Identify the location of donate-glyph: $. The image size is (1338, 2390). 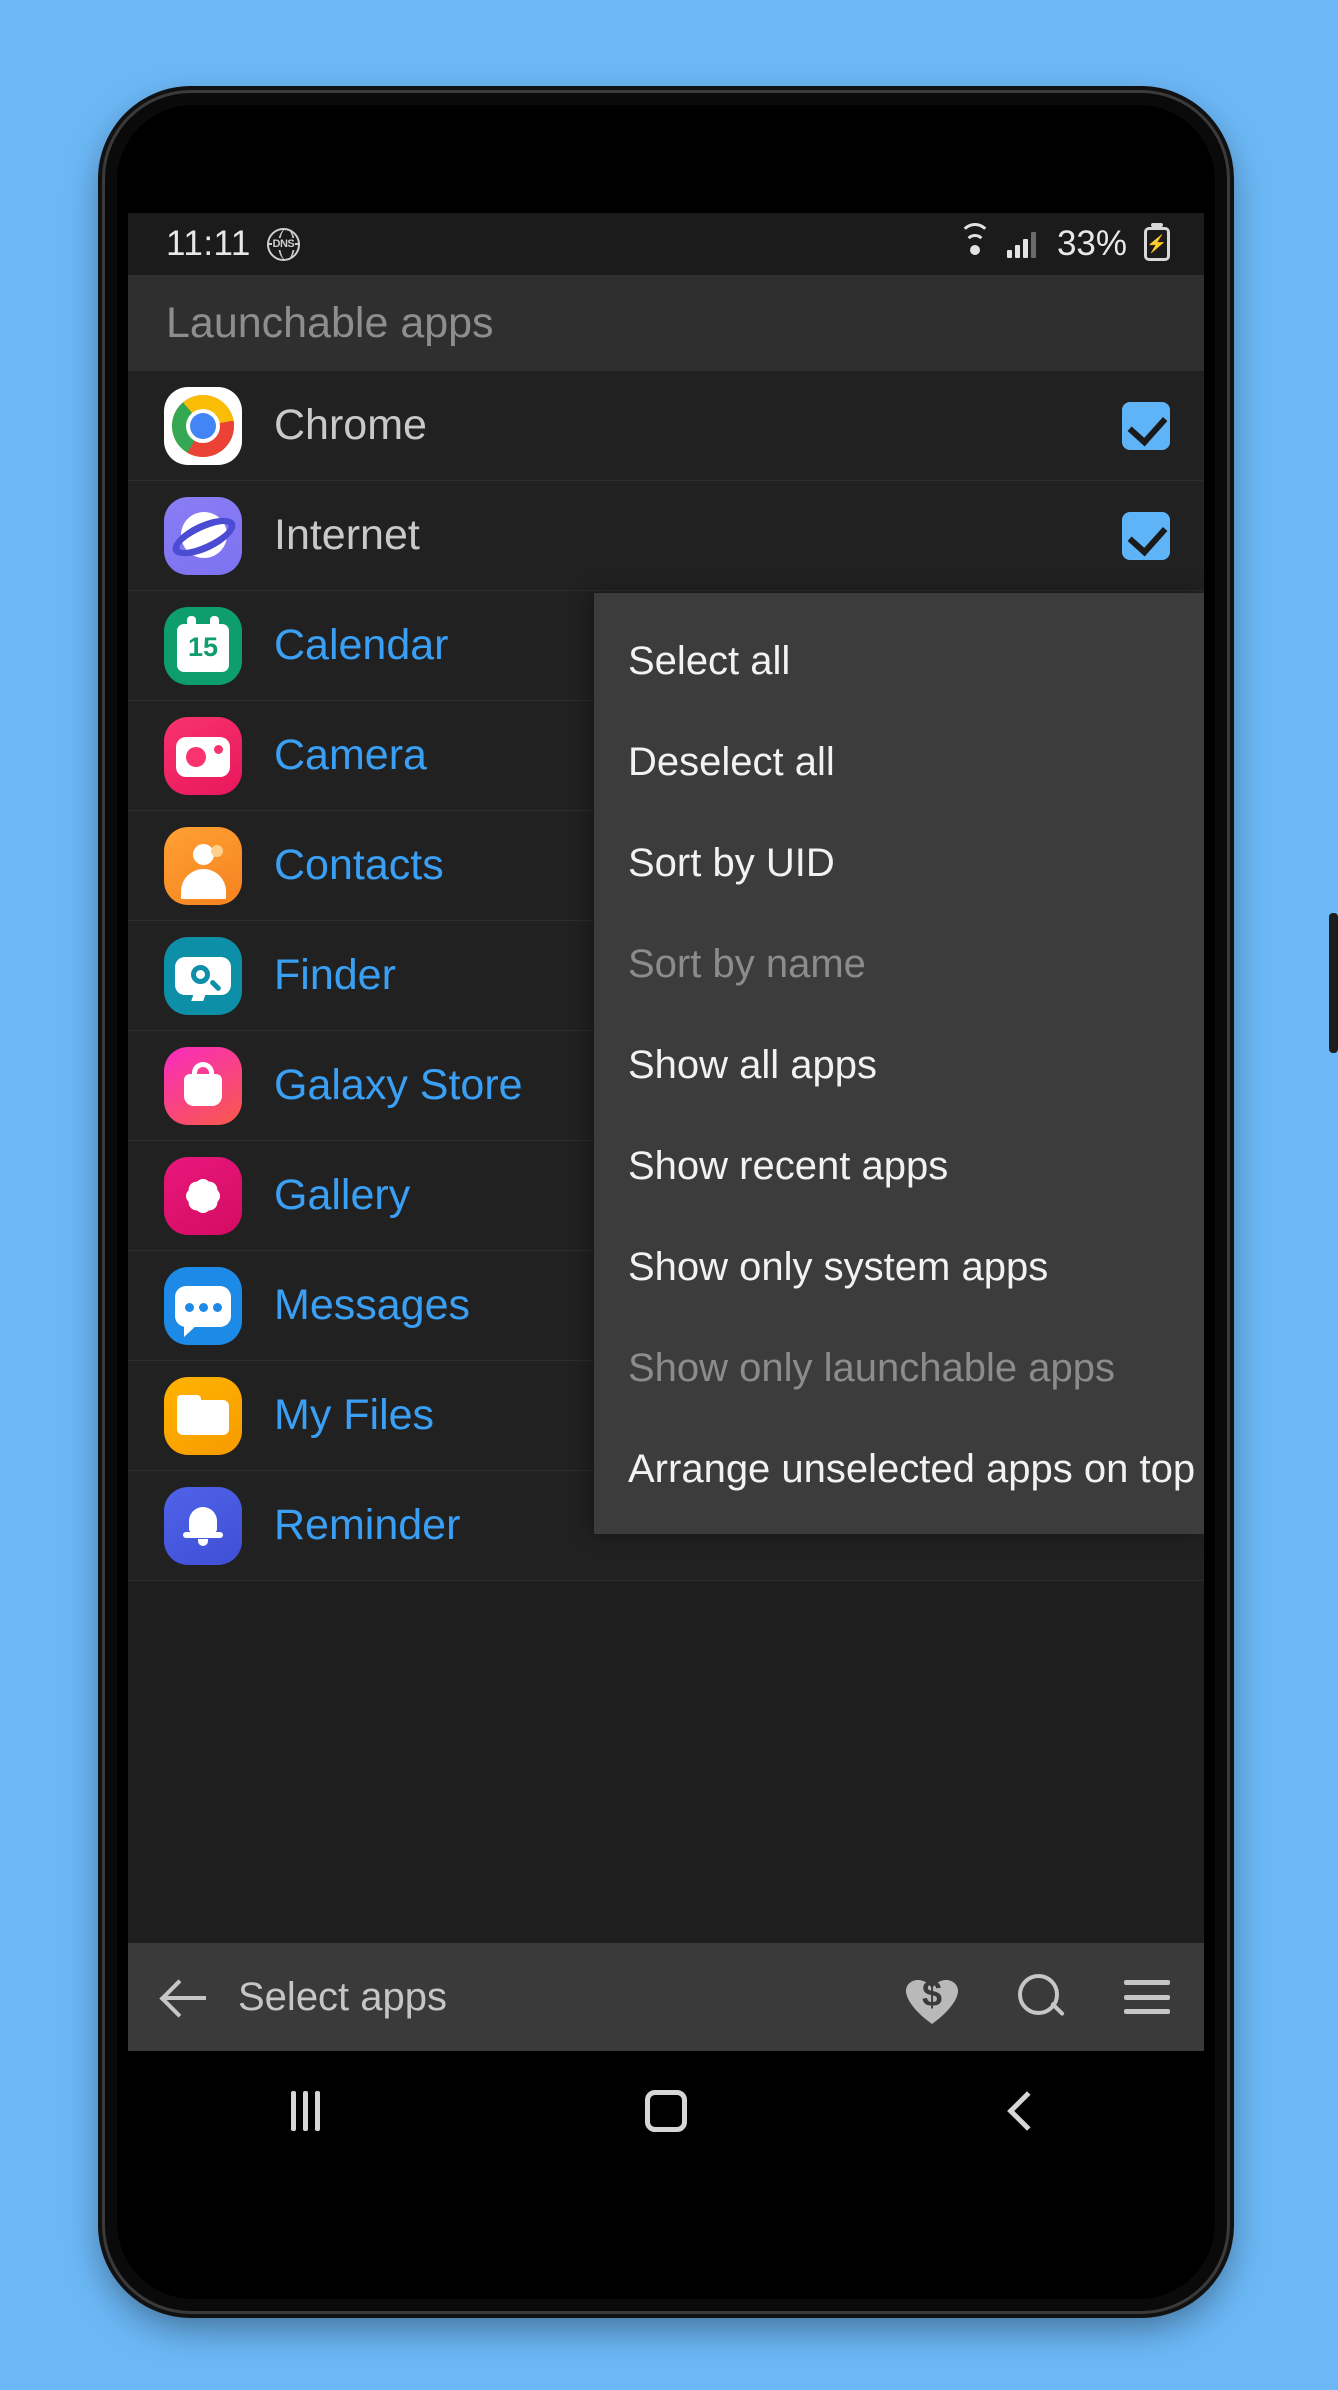
(932, 1993).